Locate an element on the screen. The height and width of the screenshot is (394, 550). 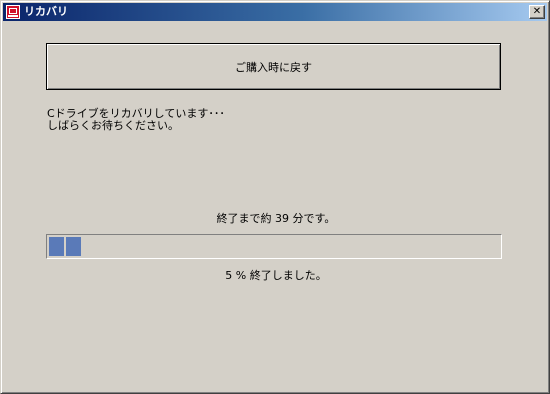
restore-factory-button-label: ご購入時に戻す is located at coordinates (273, 67).